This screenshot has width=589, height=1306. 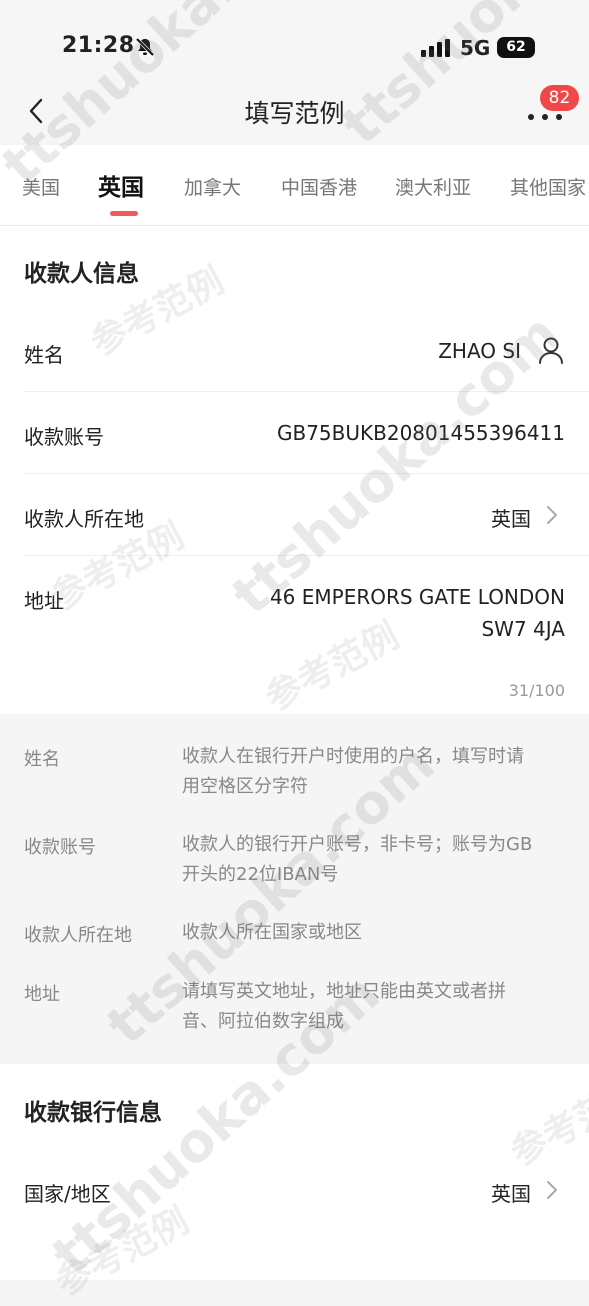 I want to click on nav-bar: 填写范例, so click(x=294, y=111).